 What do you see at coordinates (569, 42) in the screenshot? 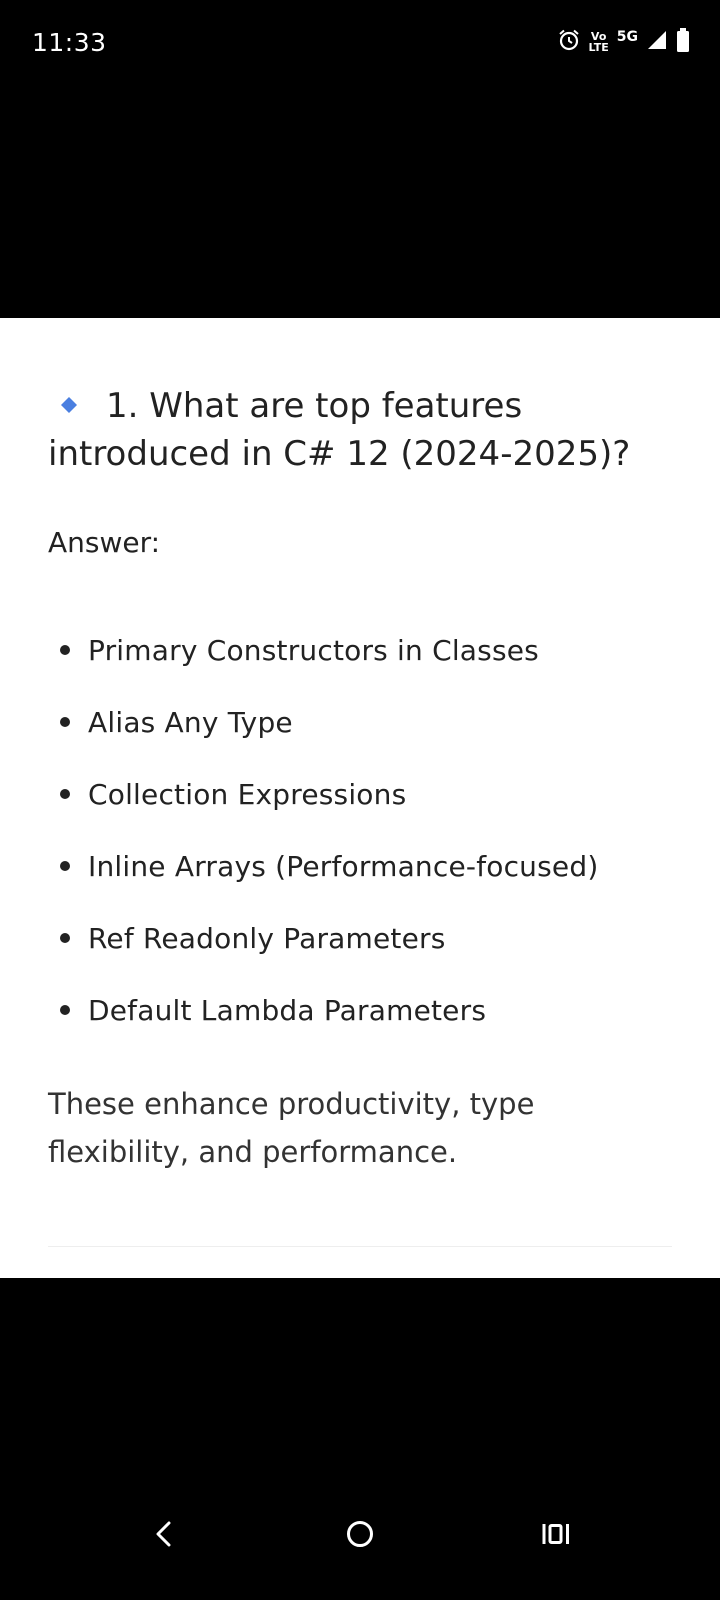
I see `alarm-icon` at bounding box center [569, 42].